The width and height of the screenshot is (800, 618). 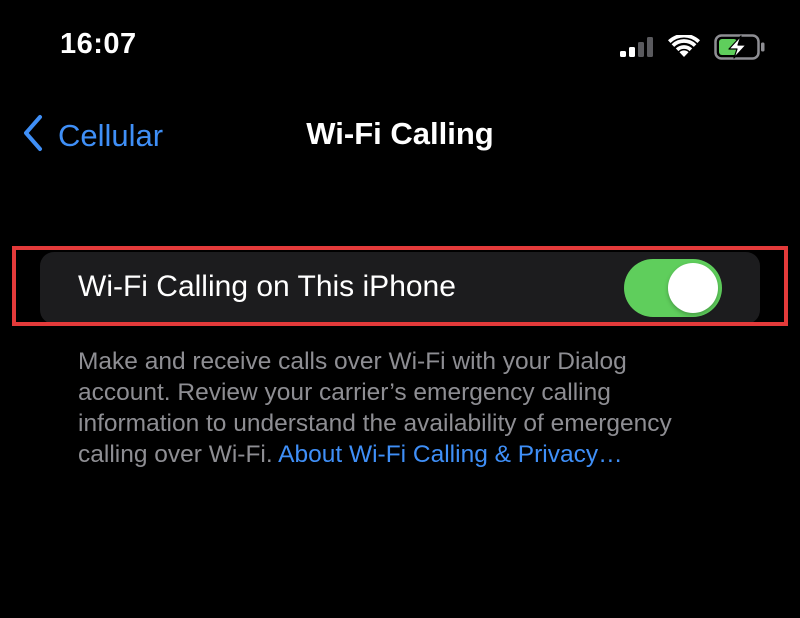 What do you see at coordinates (693, 288) in the screenshot?
I see `toggle-knob` at bounding box center [693, 288].